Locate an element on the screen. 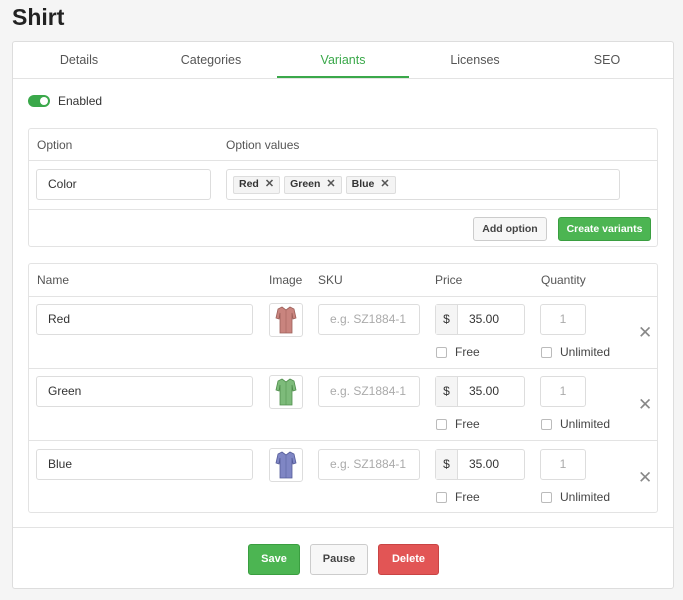  shirt-red-icon is located at coordinates (286, 320).